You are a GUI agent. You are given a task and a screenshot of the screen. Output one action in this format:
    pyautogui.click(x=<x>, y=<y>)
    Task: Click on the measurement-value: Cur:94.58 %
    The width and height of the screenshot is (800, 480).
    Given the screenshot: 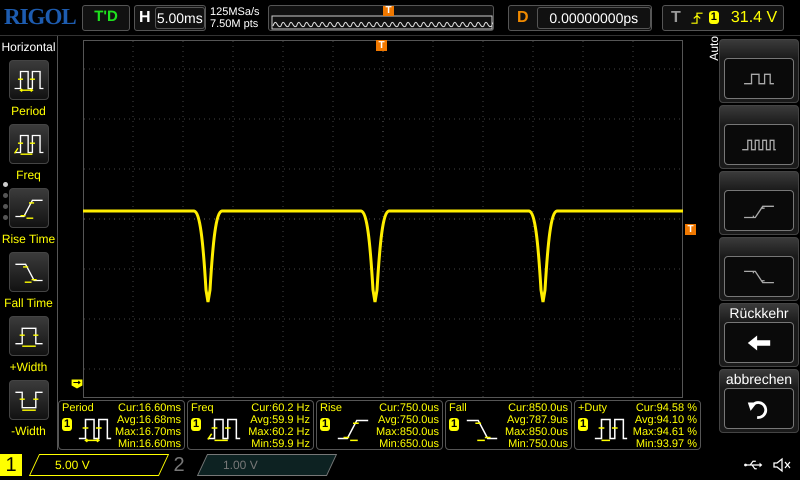 What is the action you would take?
    pyautogui.click(x=665, y=408)
    